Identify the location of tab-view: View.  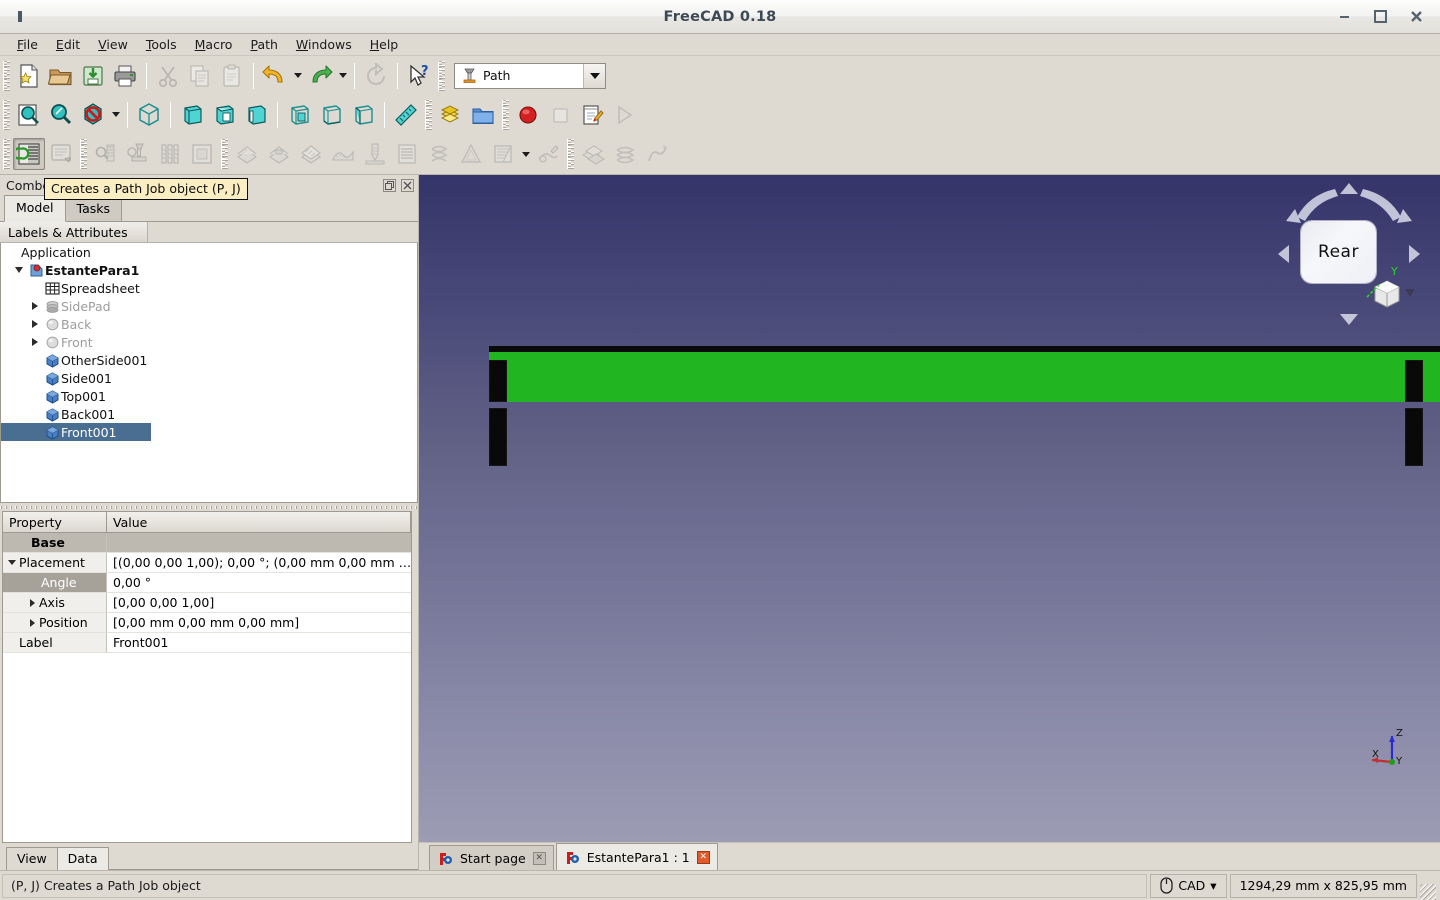
(32, 858).